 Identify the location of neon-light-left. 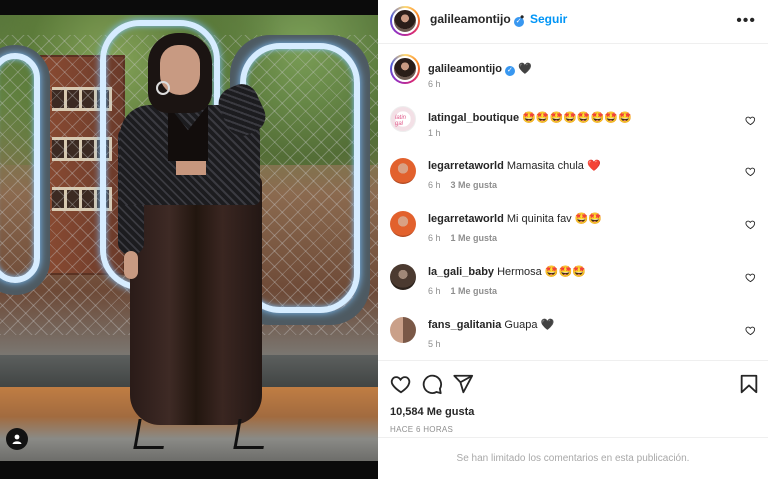
(20, 168).